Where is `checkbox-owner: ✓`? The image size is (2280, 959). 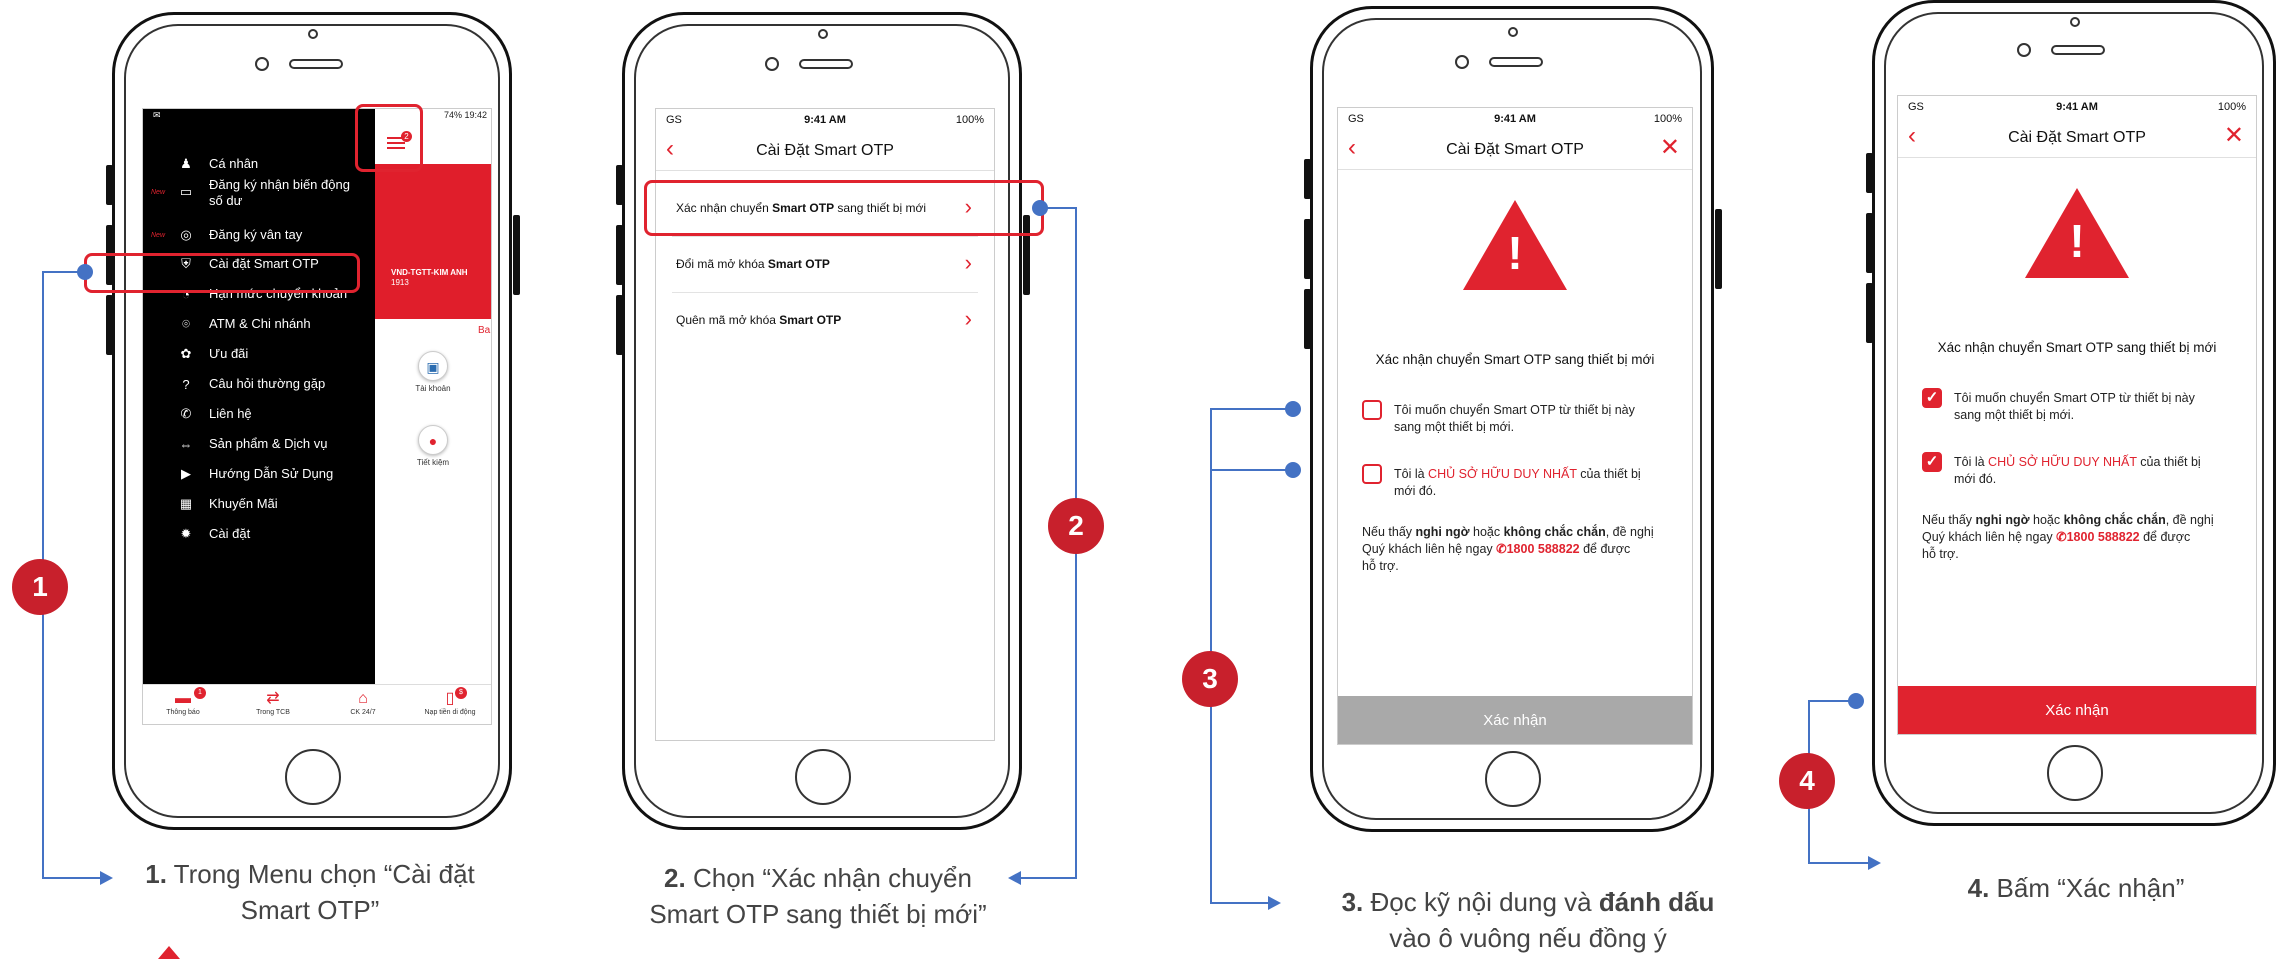 checkbox-owner: ✓ is located at coordinates (1932, 462).